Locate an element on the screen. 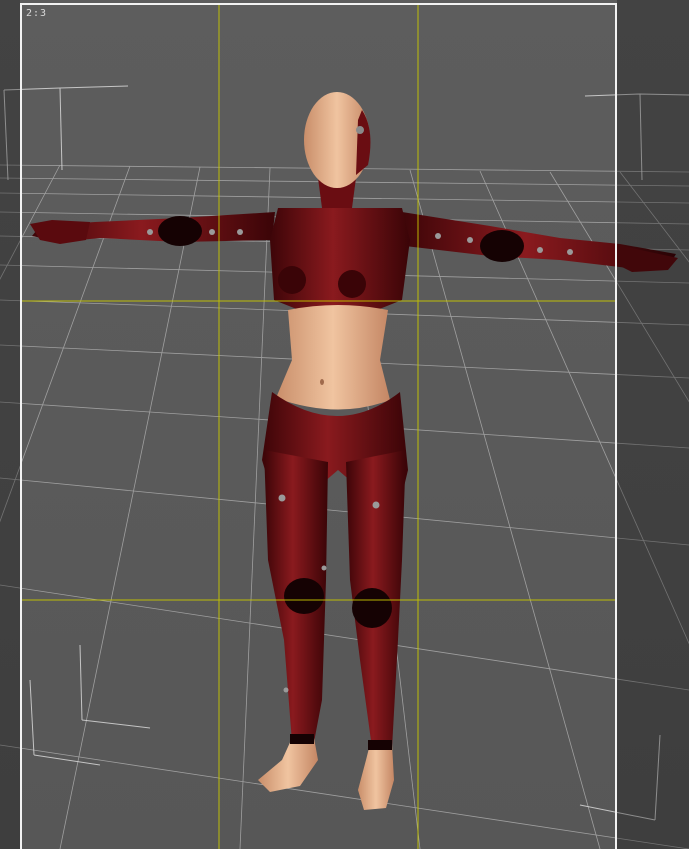  outside-frame-right-shade is located at coordinates (653, 424).